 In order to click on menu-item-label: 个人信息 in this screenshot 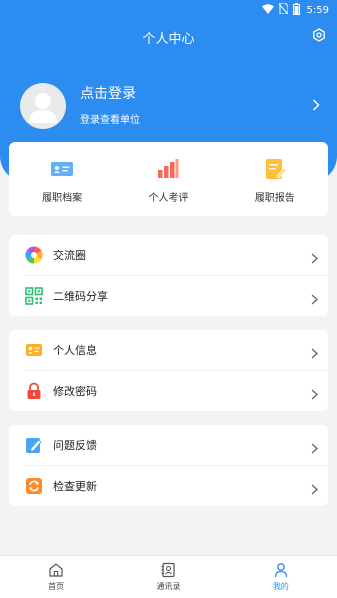, I will do `click(75, 350)`.